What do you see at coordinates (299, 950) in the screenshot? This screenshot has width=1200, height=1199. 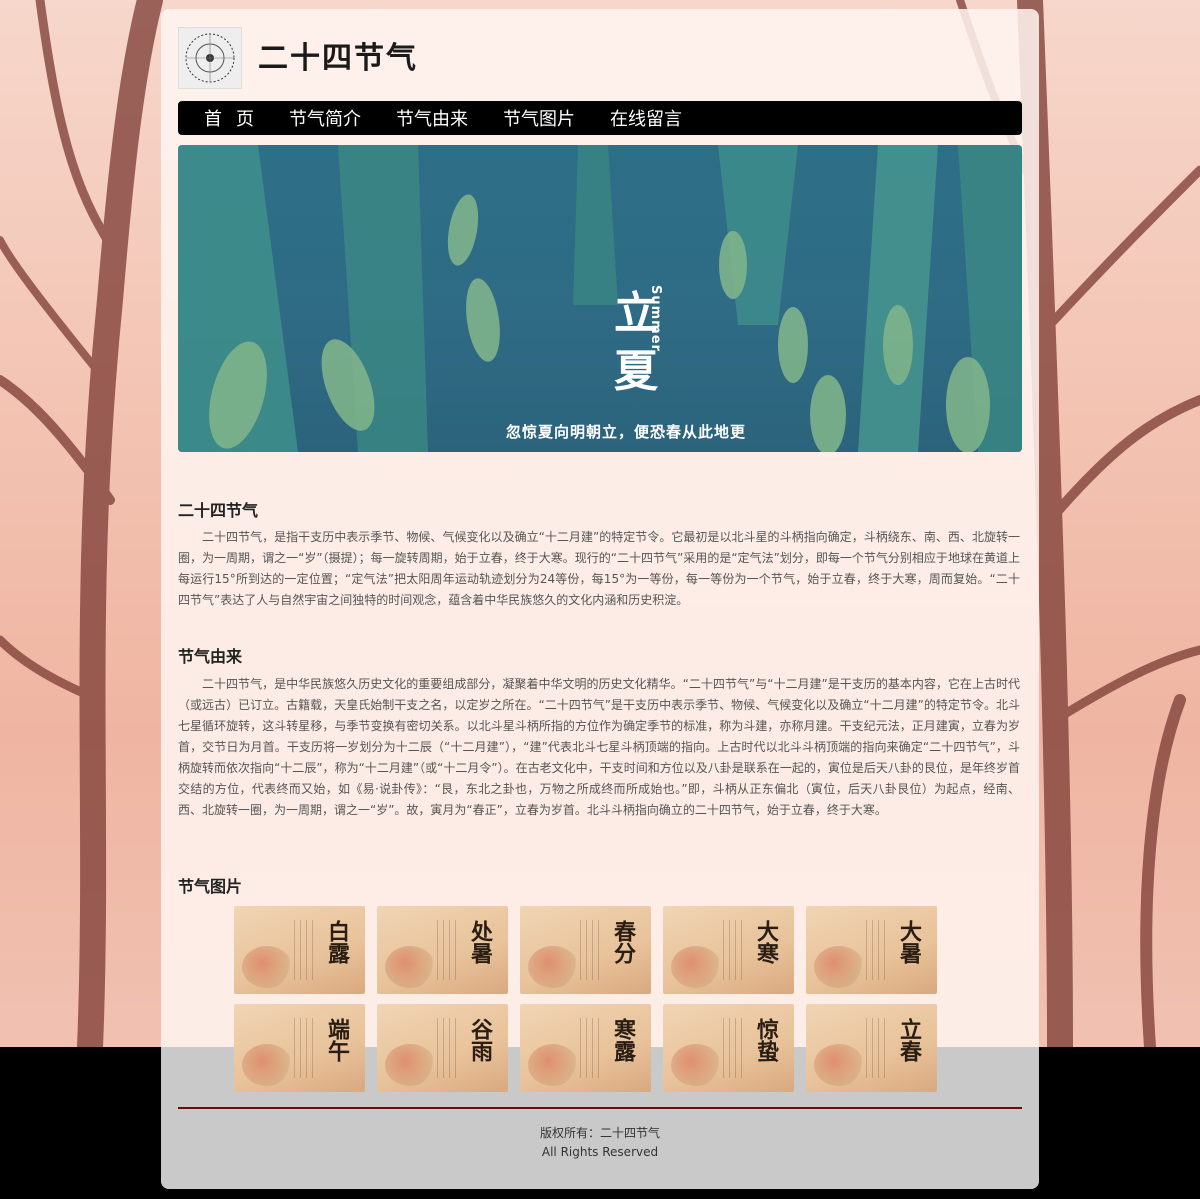 I see `gallery-image-bailu: 白露` at bounding box center [299, 950].